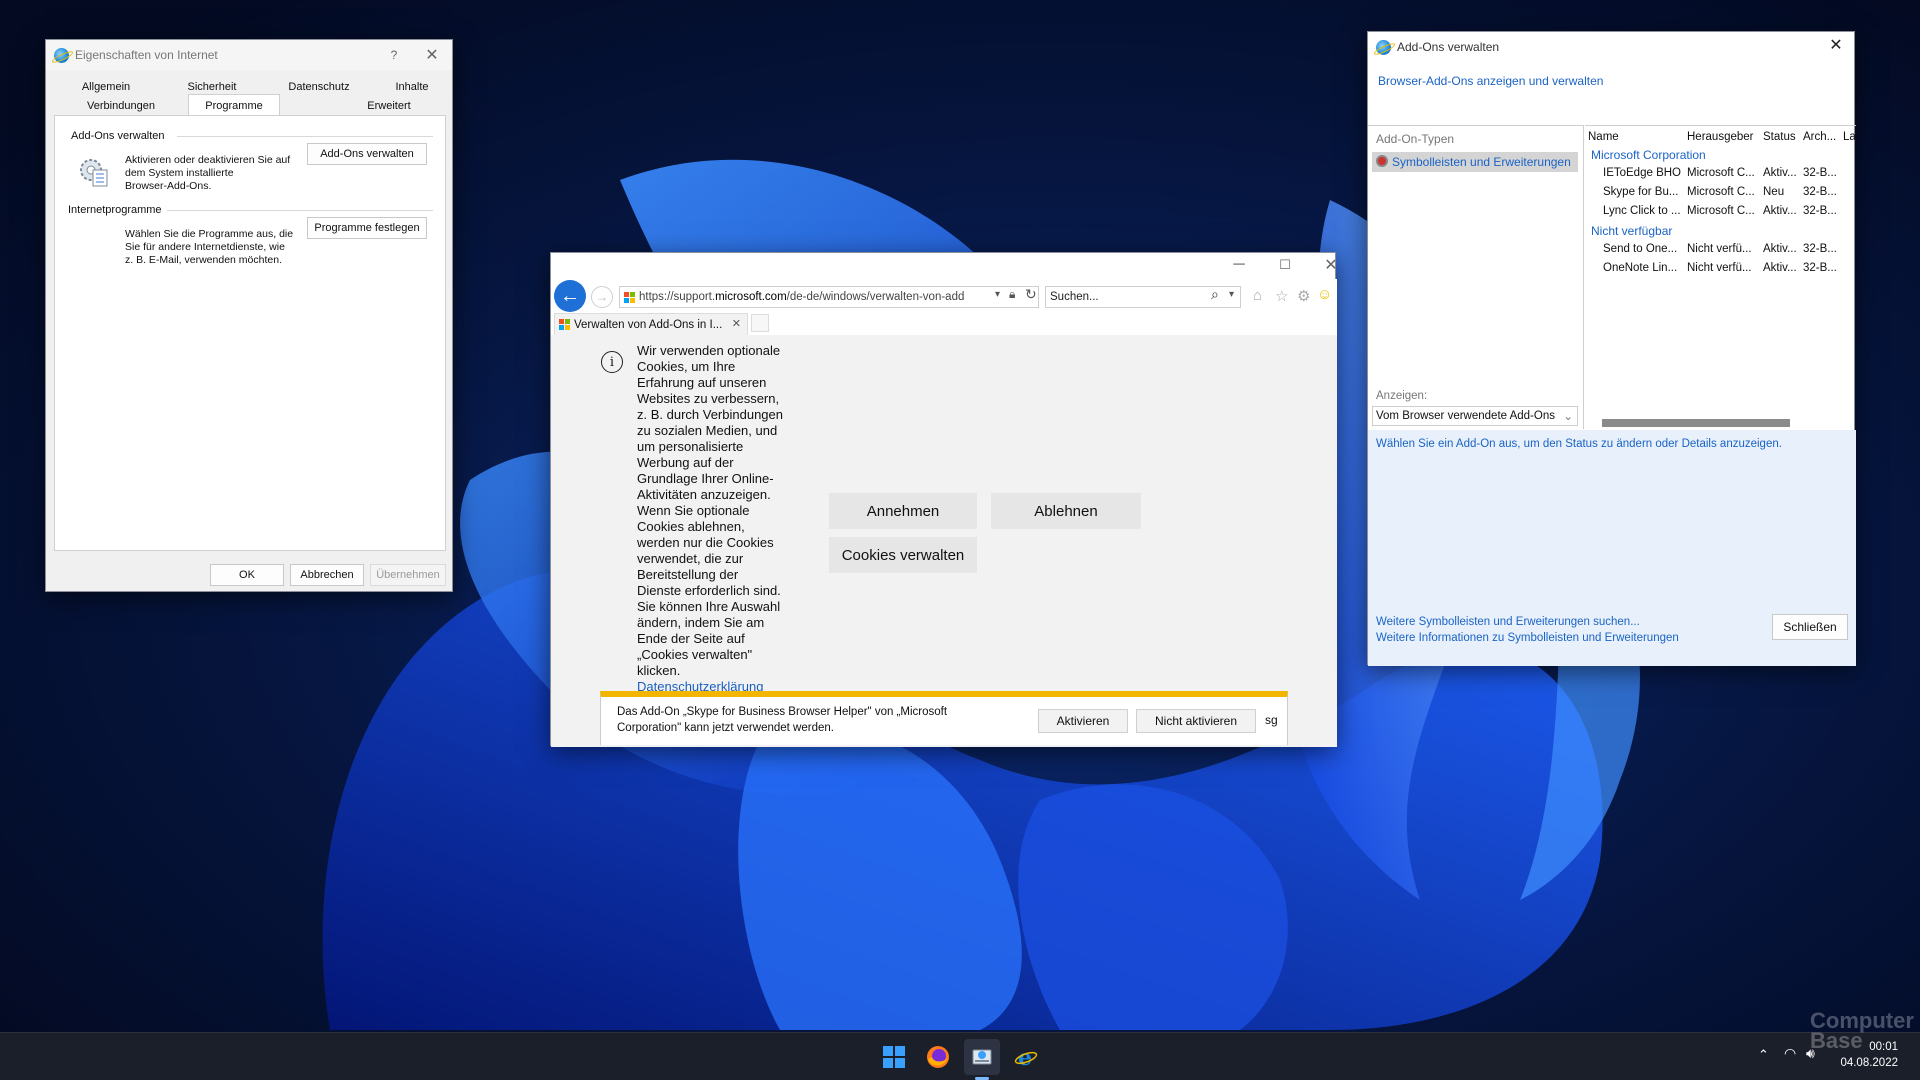 This screenshot has width=1920, height=1080. Describe the element at coordinates (209, 234) in the screenshot. I see `programs-desc-1: Wählen Sie die Programme aus, die` at that location.